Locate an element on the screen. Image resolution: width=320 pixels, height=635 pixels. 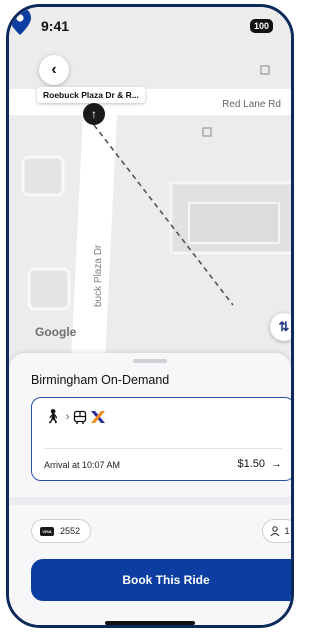
payment-method-chip: VISA 2552 is located at coordinates (61, 531).